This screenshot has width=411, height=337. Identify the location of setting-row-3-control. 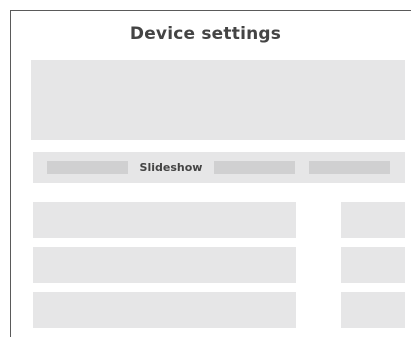
(373, 310).